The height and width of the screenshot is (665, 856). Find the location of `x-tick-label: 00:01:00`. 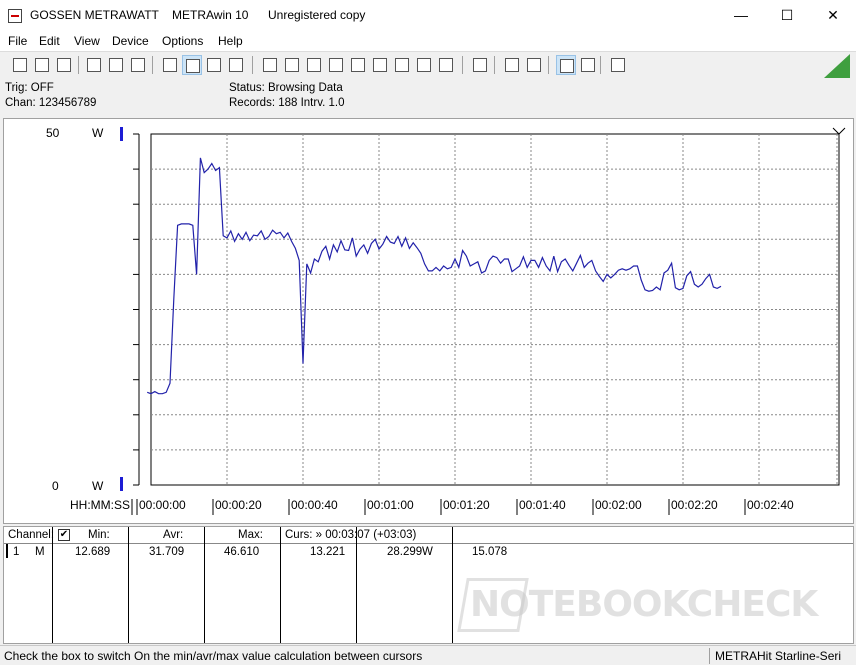

x-tick-label: 00:01:00 is located at coordinates (390, 505).